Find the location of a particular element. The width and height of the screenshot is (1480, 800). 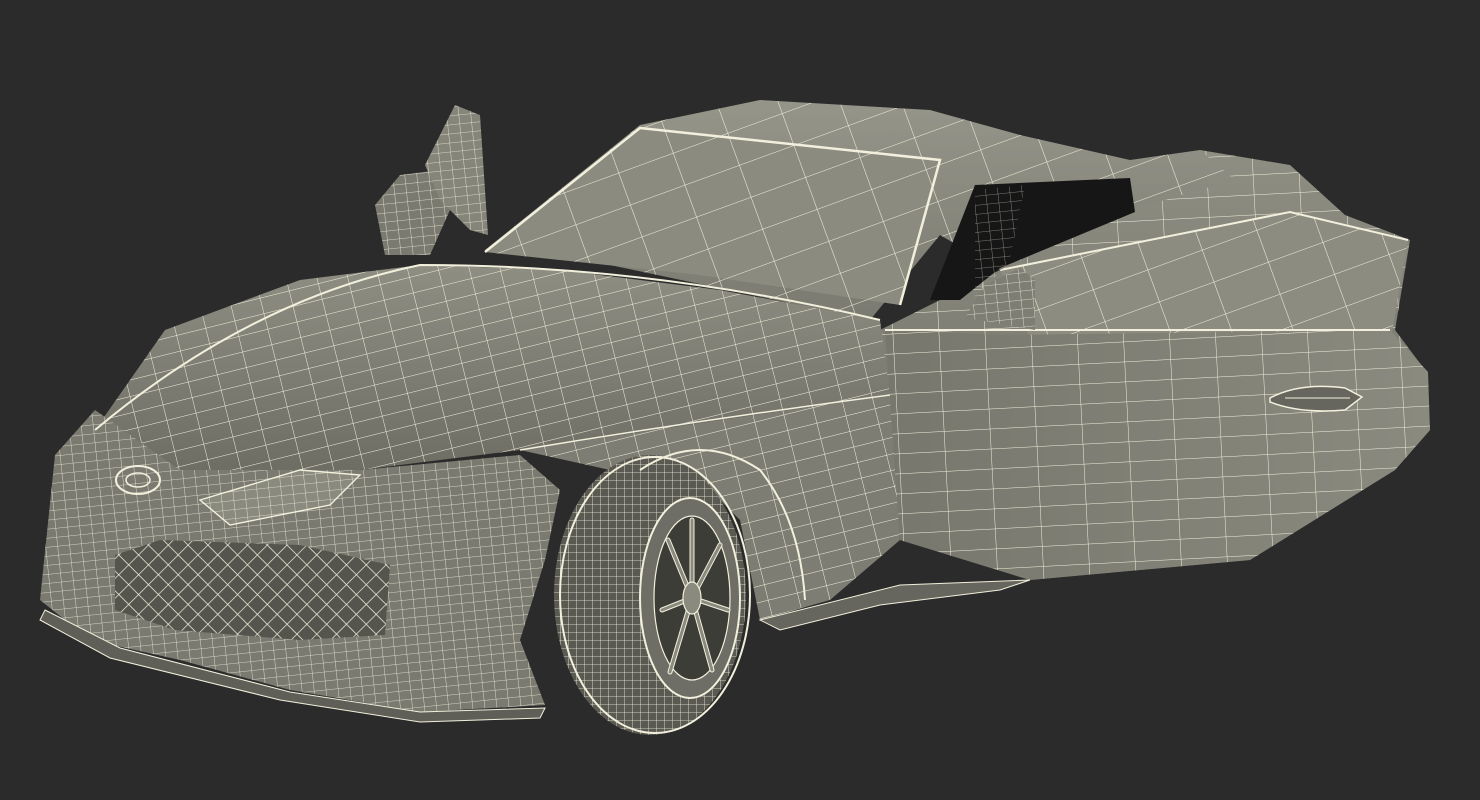

side-mirror-left is located at coordinates (431, 180).